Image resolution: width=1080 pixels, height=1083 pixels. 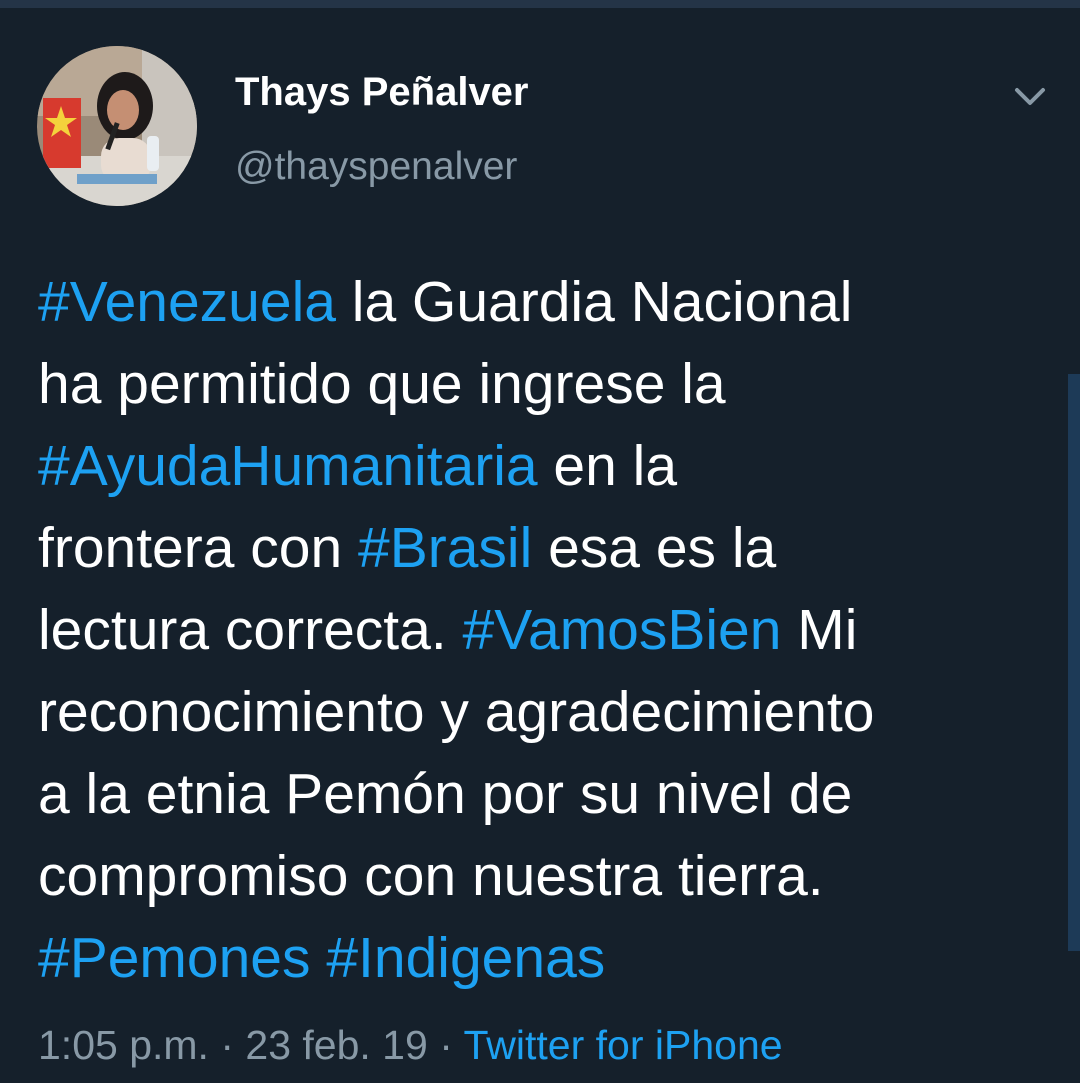 What do you see at coordinates (174, 958) in the screenshot?
I see `hashtag-link: #Pemones` at bounding box center [174, 958].